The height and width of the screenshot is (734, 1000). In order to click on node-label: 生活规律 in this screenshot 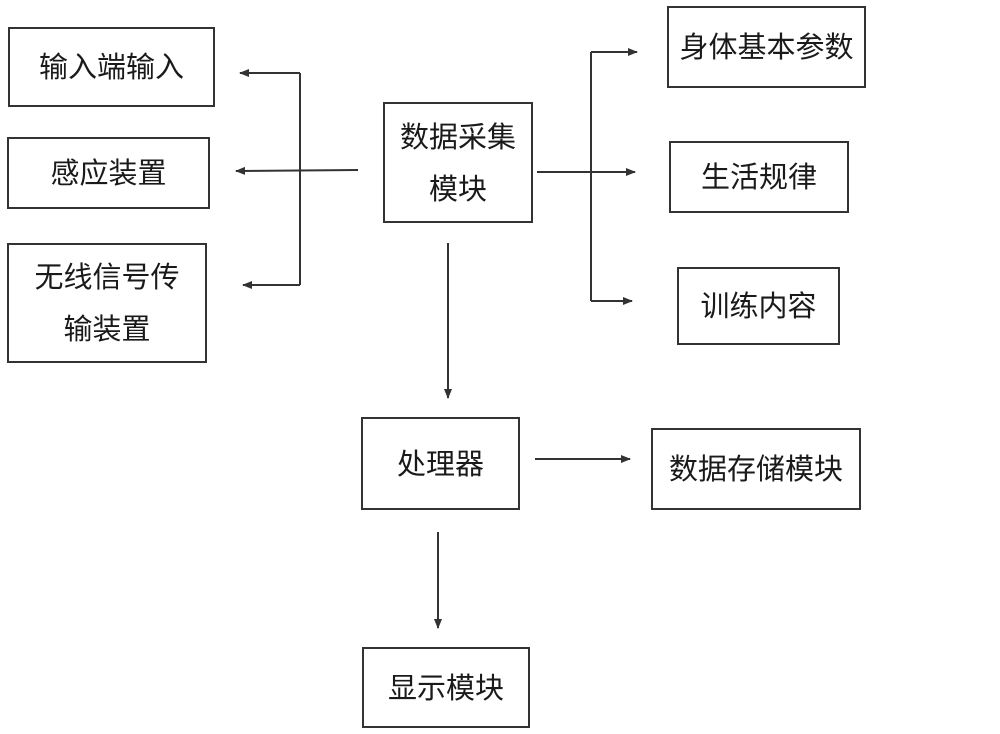, I will do `click(758, 177)`.